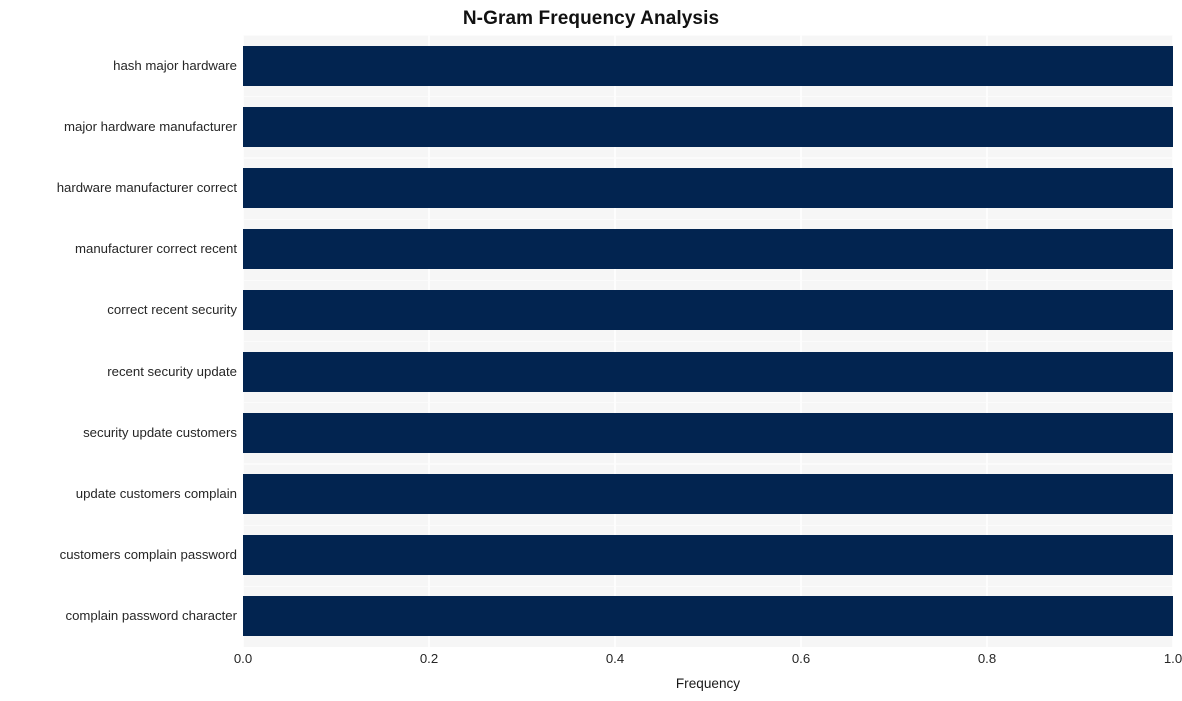 The image size is (1182, 701). What do you see at coordinates (708, 683) in the screenshot?
I see `x-axis-title: Frequency` at bounding box center [708, 683].